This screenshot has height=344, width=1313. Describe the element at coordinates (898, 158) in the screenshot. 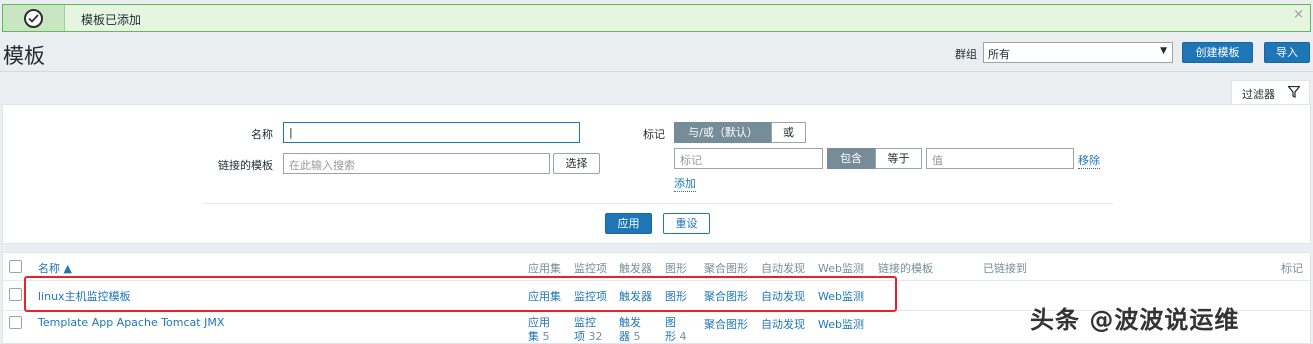

I see `operator-equals: 等于` at that location.